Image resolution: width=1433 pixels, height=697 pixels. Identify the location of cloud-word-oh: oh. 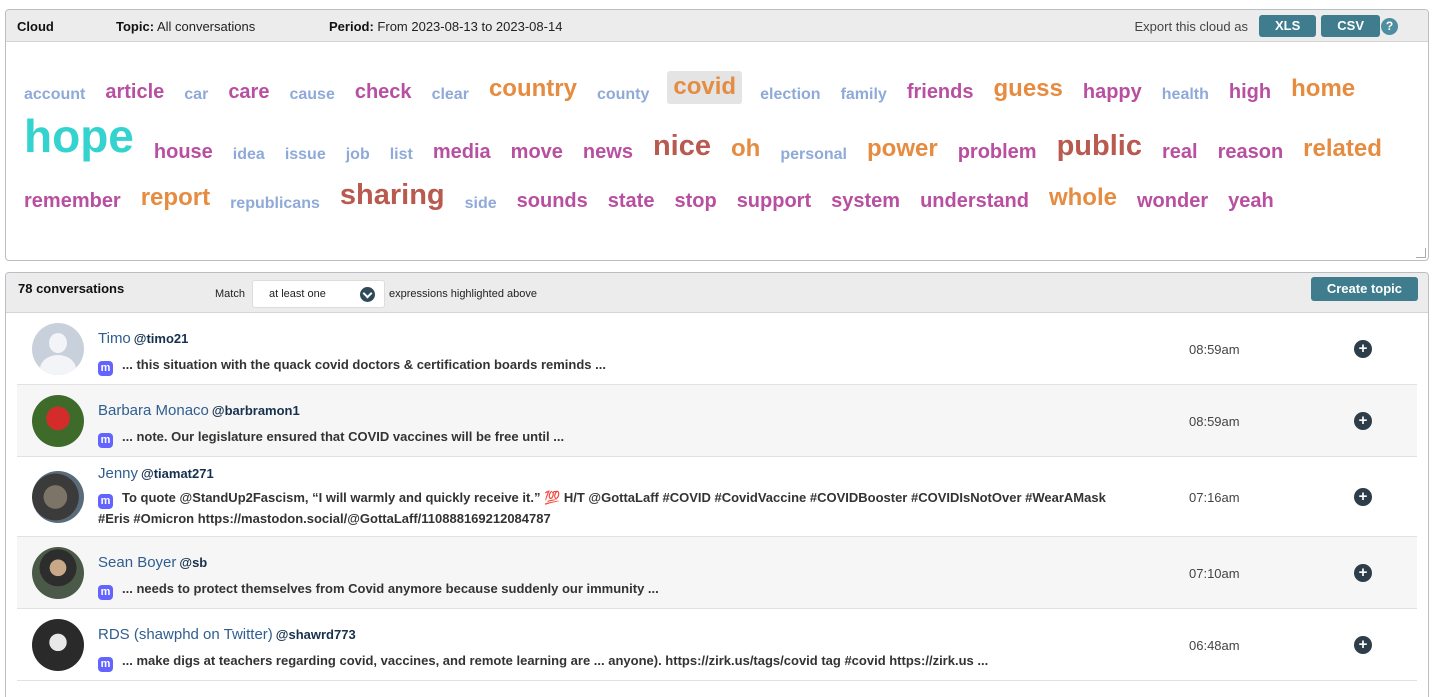
(745, 149).